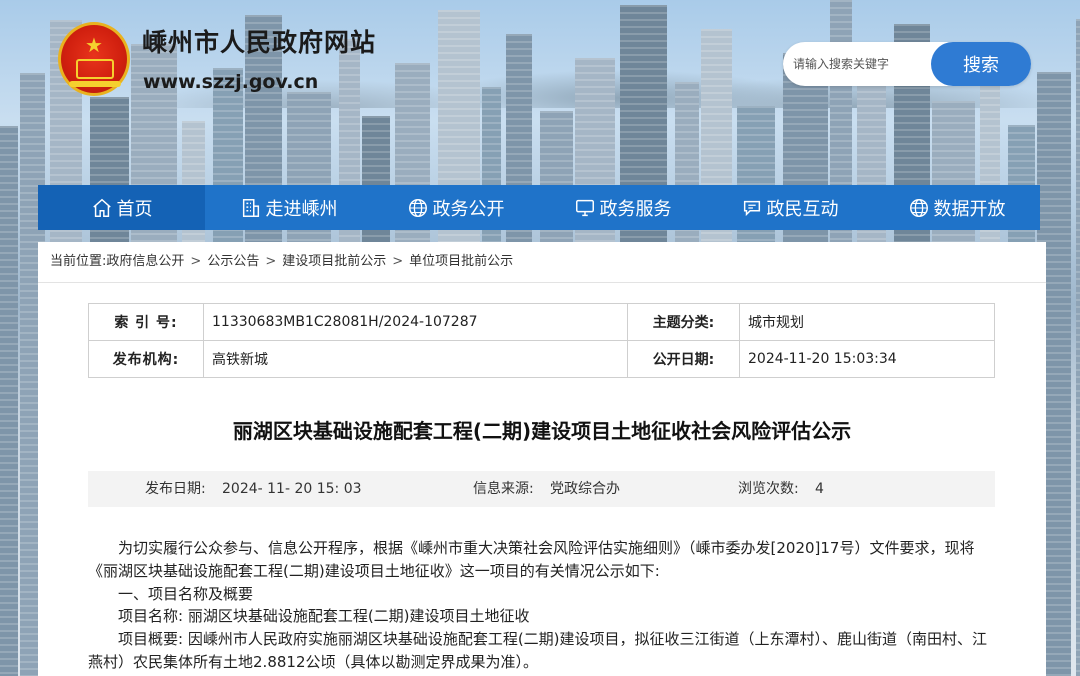  I want to click on main-nav: 首页 走进嵊州 政务公开 政务服务 政民互动 数据开放, so click(539, 207).